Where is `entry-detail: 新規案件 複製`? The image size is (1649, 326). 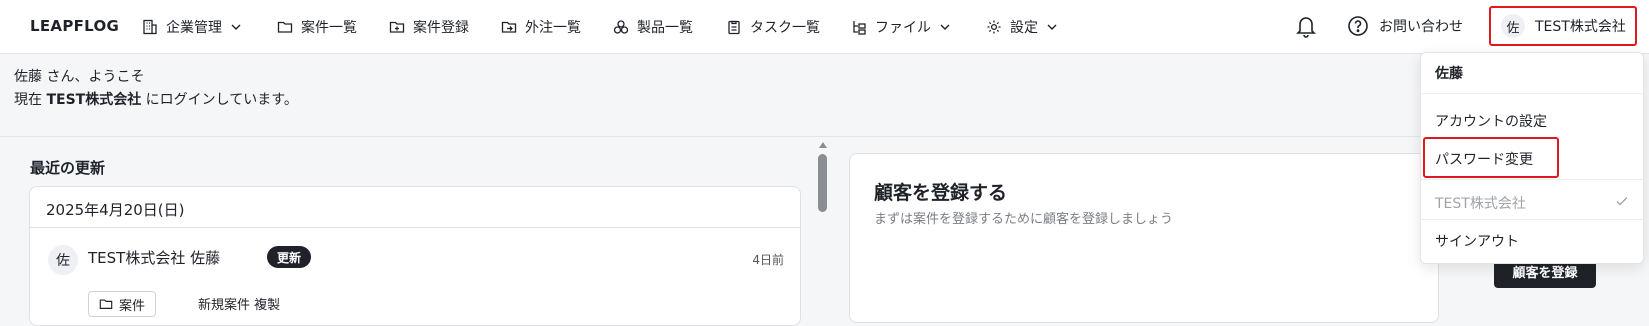
entry-detail: 新規案件 複製 is located at coordinates (239, 303).